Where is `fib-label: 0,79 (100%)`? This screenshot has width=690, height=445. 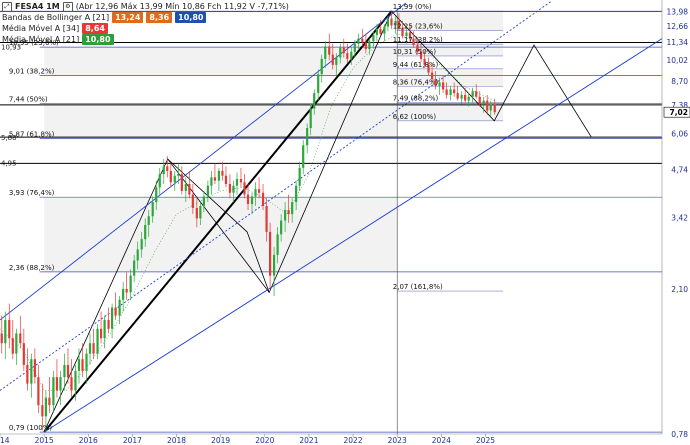 fib-label: 0,79 (100%) is located at coordinates (31, 428).